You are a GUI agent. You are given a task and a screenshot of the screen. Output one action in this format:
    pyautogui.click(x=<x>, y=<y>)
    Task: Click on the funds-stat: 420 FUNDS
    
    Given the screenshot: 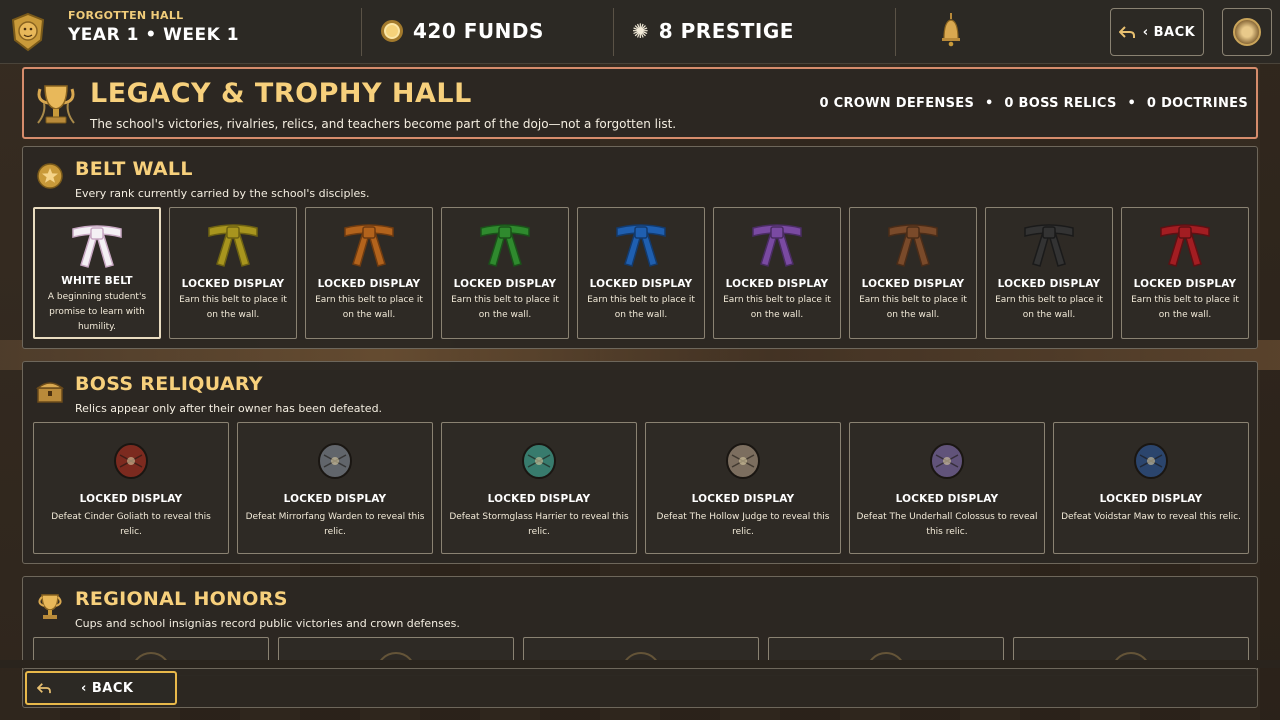 What is the action you would take?
    pyautogui.click(x=462, y=31)
    